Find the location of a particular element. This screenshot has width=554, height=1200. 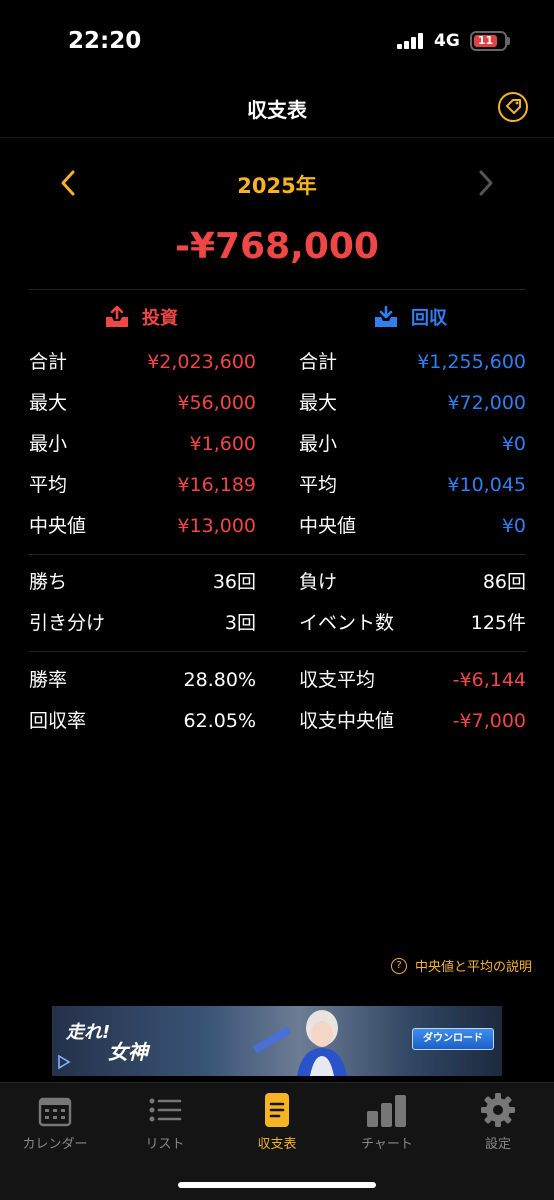

ad-banner: 走れ! 女神 ダウンロード is located at coordinates (277, 1041).